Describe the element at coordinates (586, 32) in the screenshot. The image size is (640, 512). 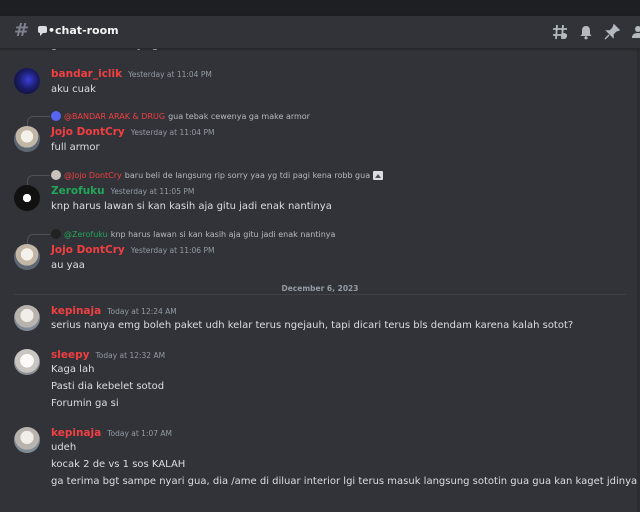
I see `bell-icon` at that location.